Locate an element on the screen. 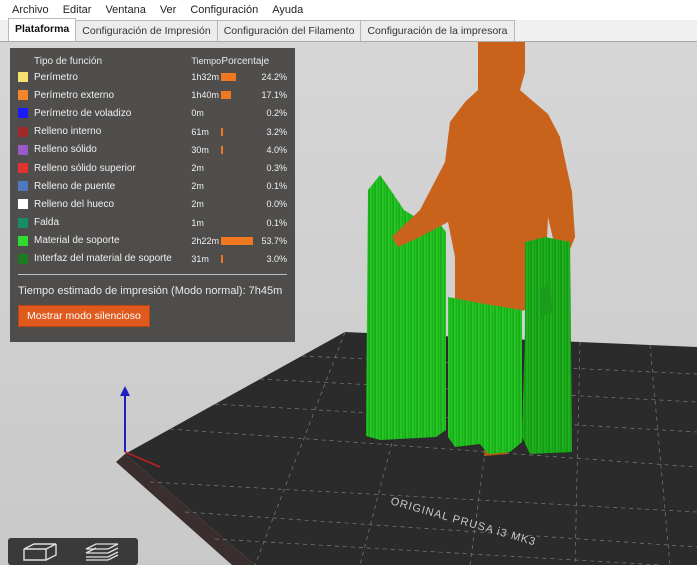 The width and height of the screenshot is (697, 565). legend-percent: 0.3% is located at coordinates (276, 168).